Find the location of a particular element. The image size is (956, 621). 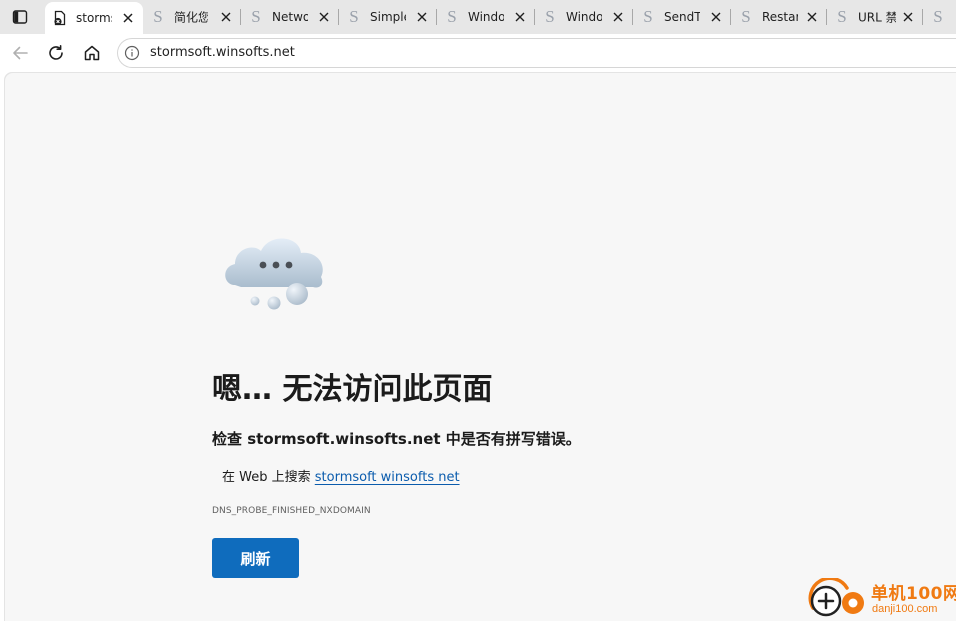

web-search-link: stormsoft winsofts net is located at coordinates (387, 477).